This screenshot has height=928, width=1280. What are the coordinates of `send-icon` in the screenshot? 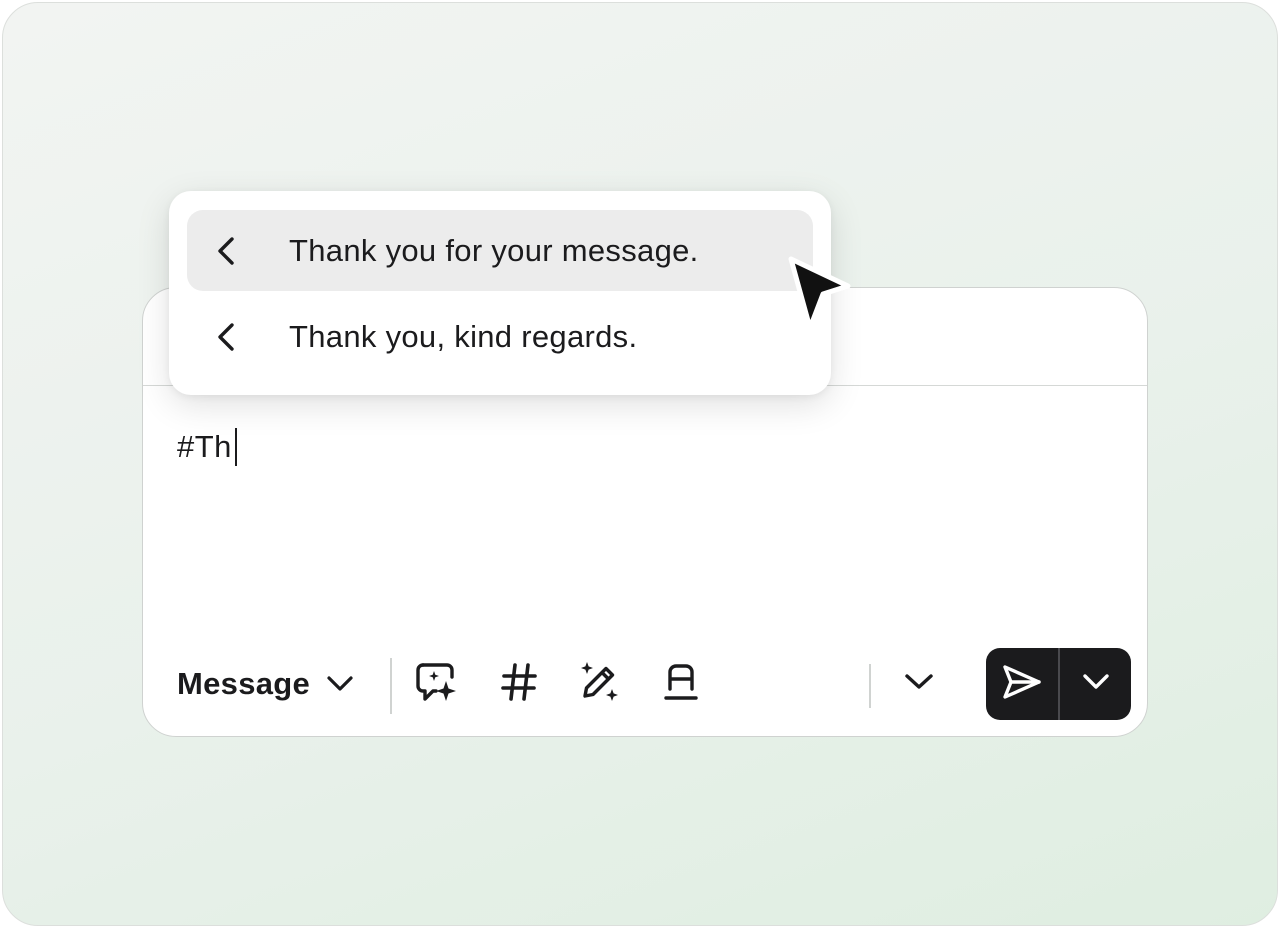 It's located at (1022, 684).